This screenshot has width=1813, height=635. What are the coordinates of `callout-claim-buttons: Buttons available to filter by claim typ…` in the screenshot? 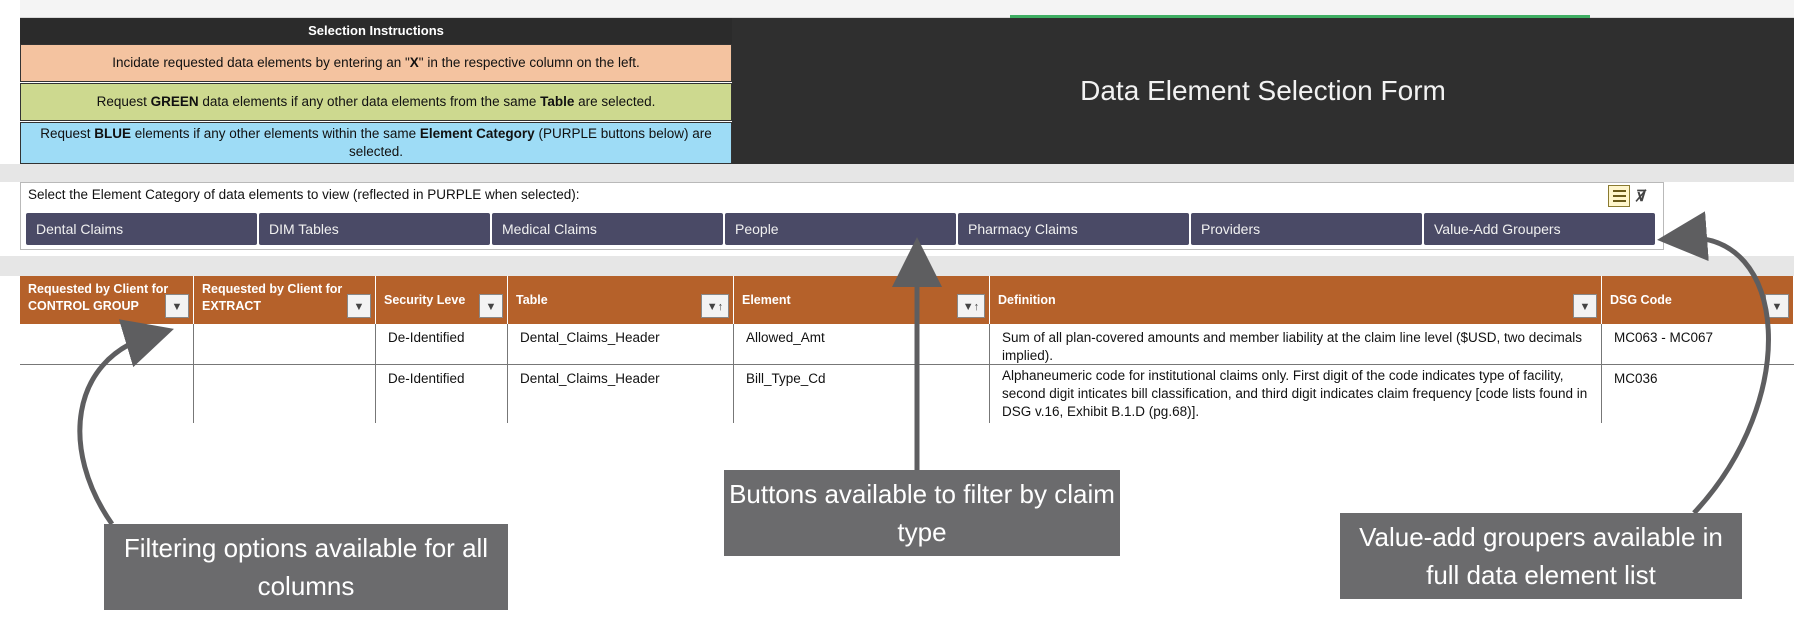 It's located at (922, 513).